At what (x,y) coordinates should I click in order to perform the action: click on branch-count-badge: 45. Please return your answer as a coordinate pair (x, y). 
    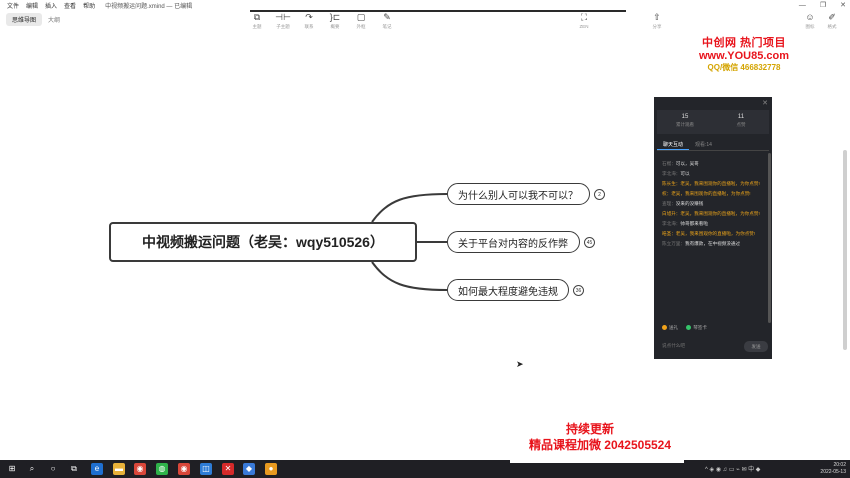
    Looking at the image, I should click on (589, 242).